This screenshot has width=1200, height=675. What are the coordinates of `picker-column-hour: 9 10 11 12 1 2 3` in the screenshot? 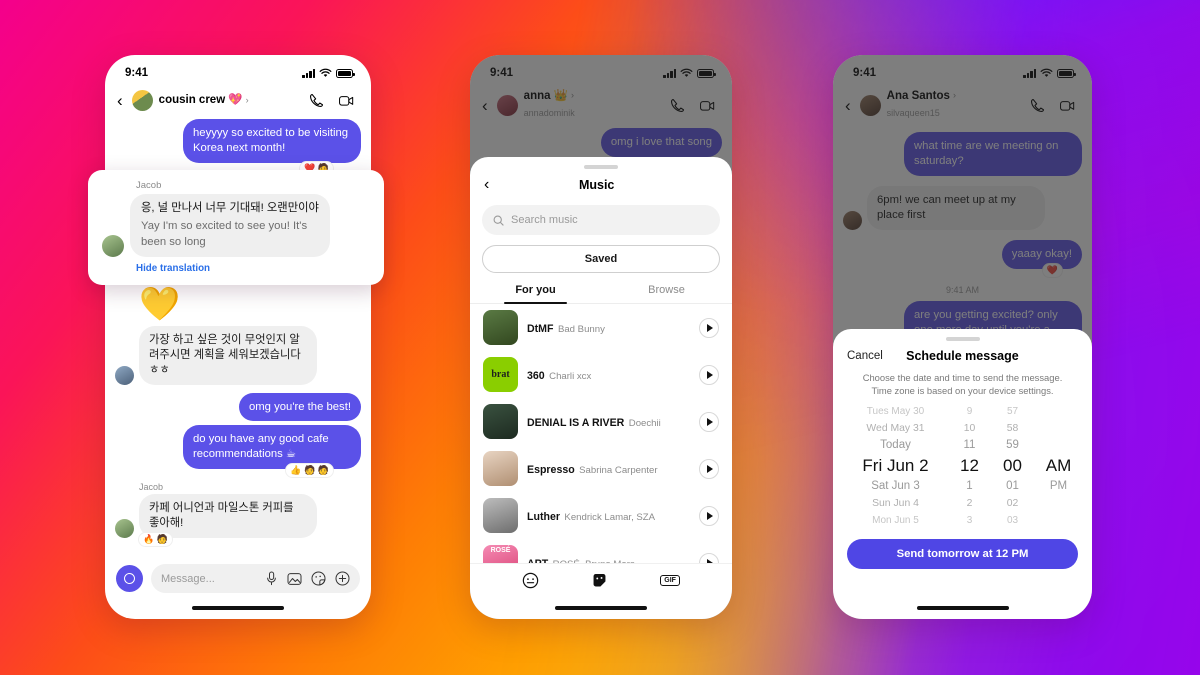 It's located at (970, 466).